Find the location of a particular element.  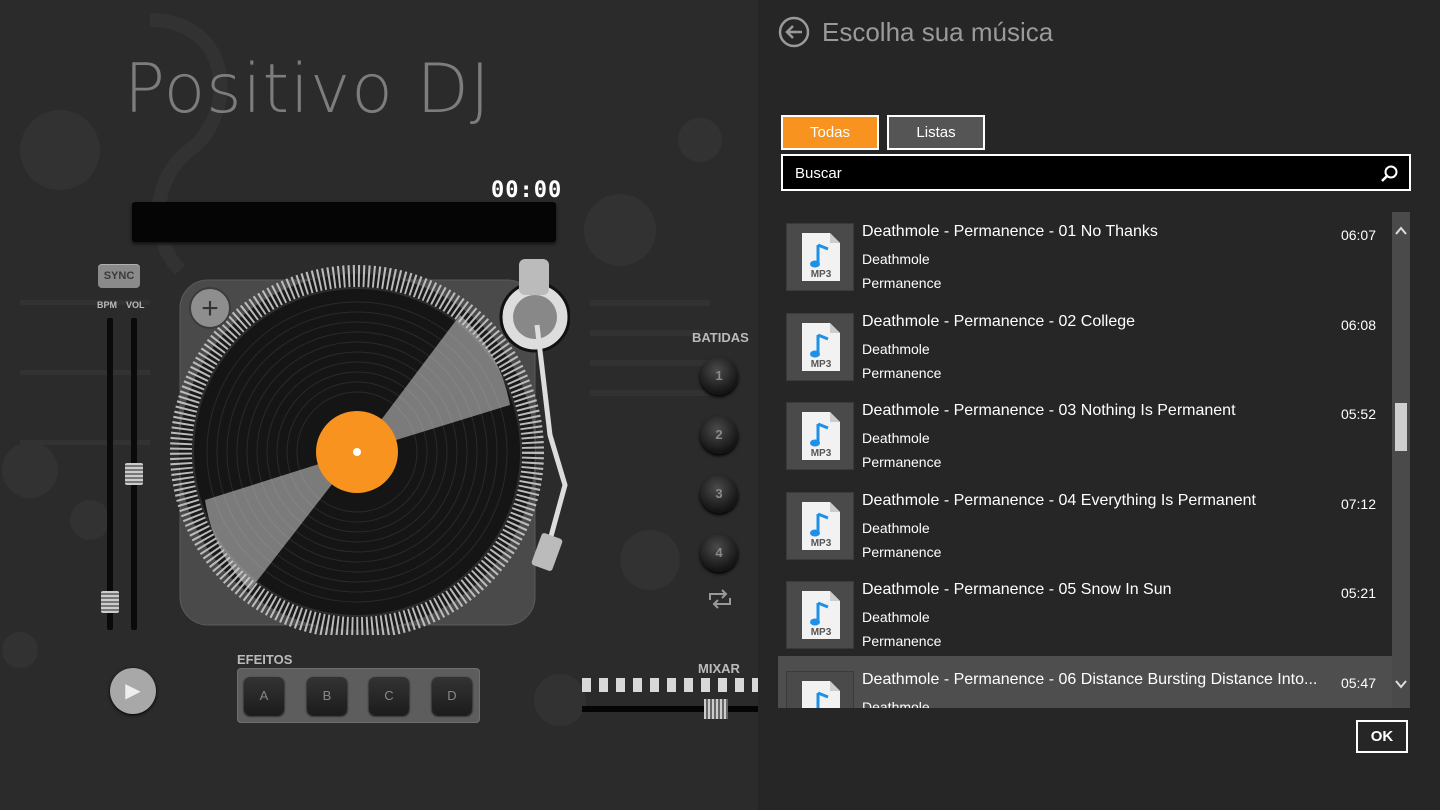

track-timer: 00:00 is located at coordinates (527, 190).